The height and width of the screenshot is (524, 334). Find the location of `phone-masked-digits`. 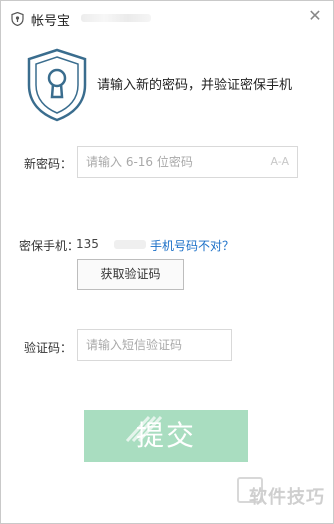

phone-masked-digits is located at coordinates (130, 244).